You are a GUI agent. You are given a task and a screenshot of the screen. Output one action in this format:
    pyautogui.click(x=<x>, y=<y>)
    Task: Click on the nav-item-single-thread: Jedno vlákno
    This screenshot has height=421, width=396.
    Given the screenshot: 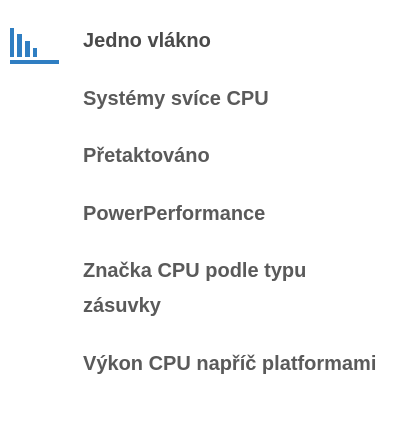 What is the action you would take?
    pyautogui.click(x=233, y=41)
    